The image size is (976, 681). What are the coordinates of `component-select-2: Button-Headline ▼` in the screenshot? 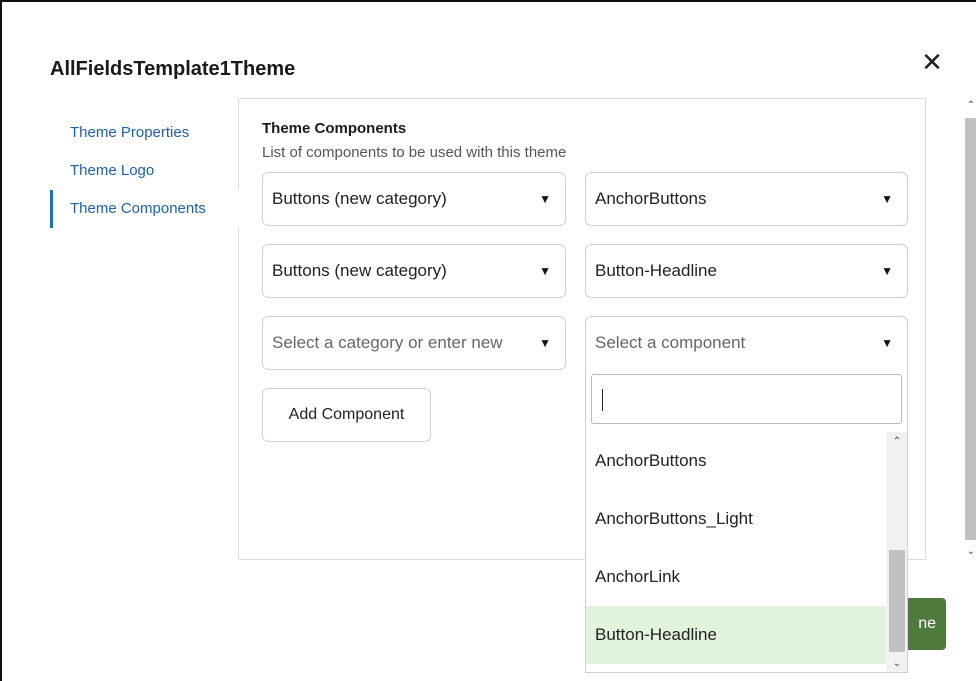 It's located at (746, 271).